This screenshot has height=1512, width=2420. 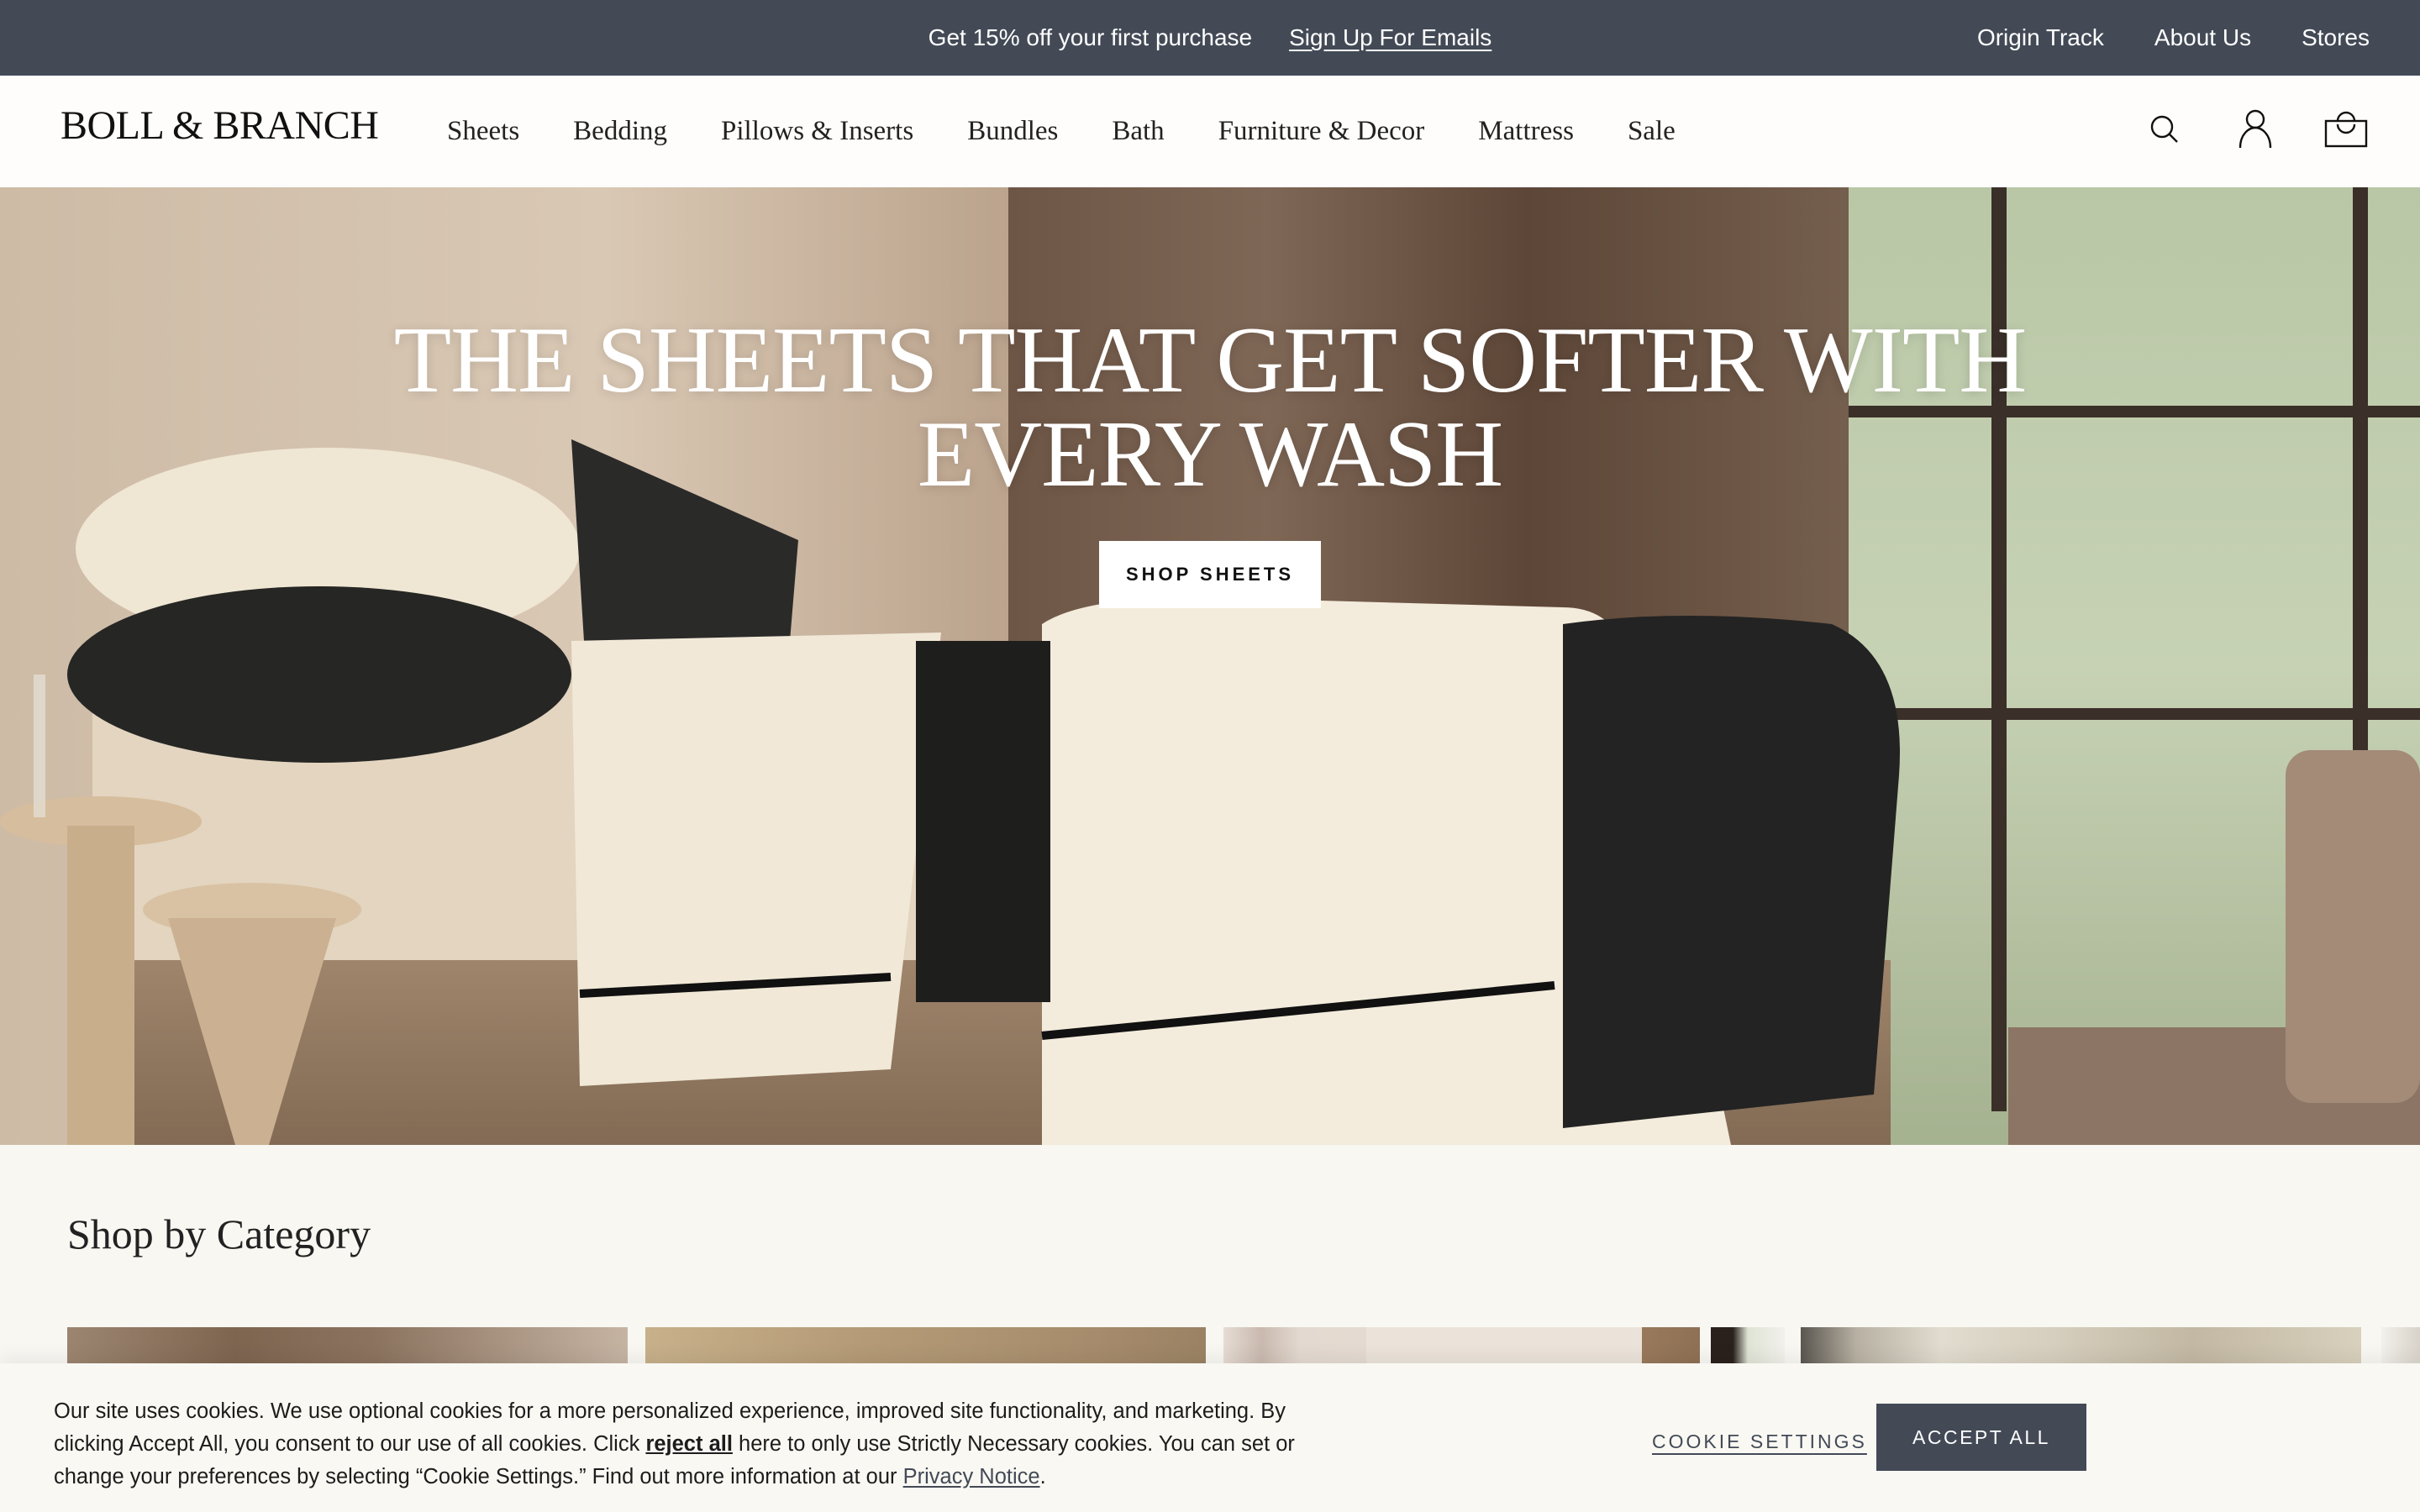 What do you see at coordinates (817, 131) in the screenshot?
I see `nav-item-pillows-inserts: Pillows & Inserts` at bounding box center [817, 131].